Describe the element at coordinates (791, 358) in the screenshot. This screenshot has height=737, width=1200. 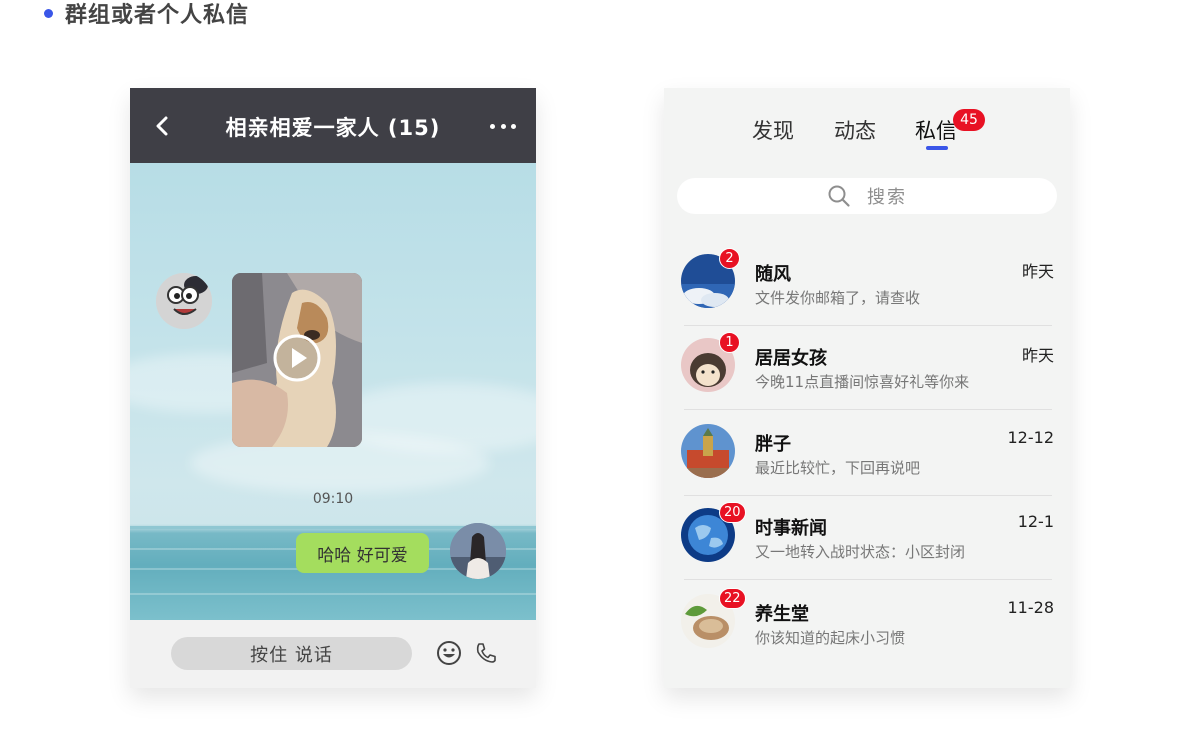
I see `contact-name: 居居女孩` at that location.